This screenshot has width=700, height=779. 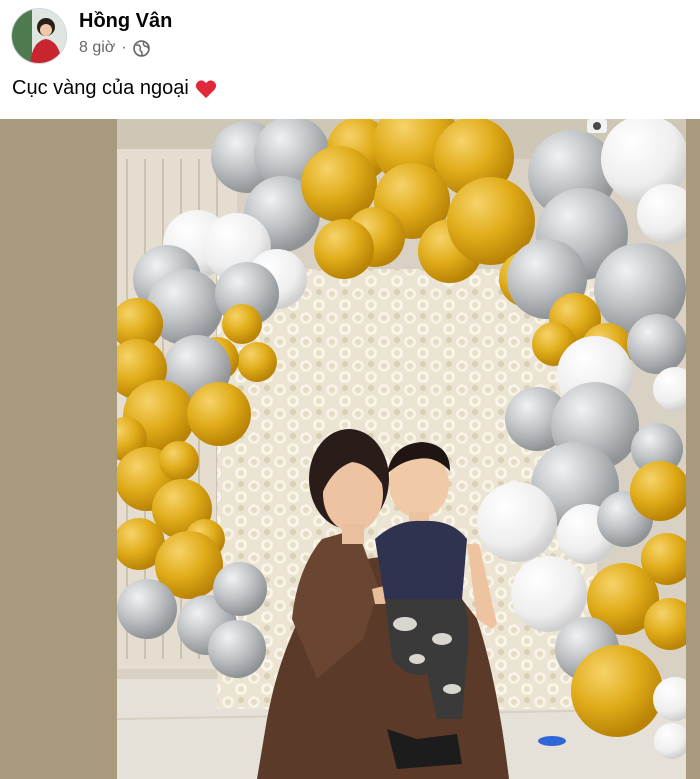 What do you see at coordinates (125, 21) in the screenshot?
I see `author-name: Hồng Vân` at bounding box center [125, 21].